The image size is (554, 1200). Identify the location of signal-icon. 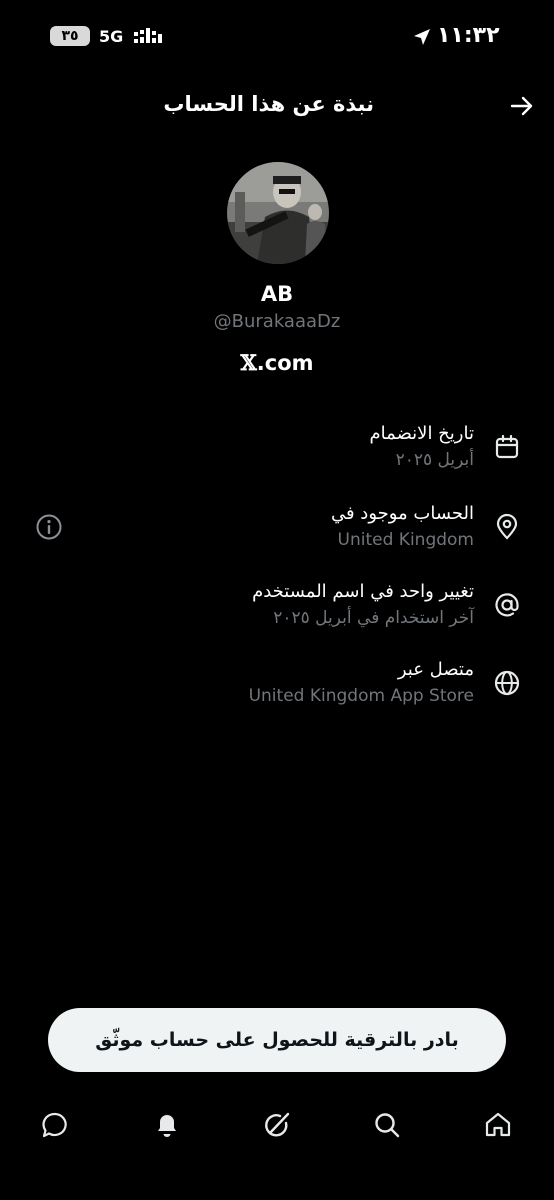
(148, 37).